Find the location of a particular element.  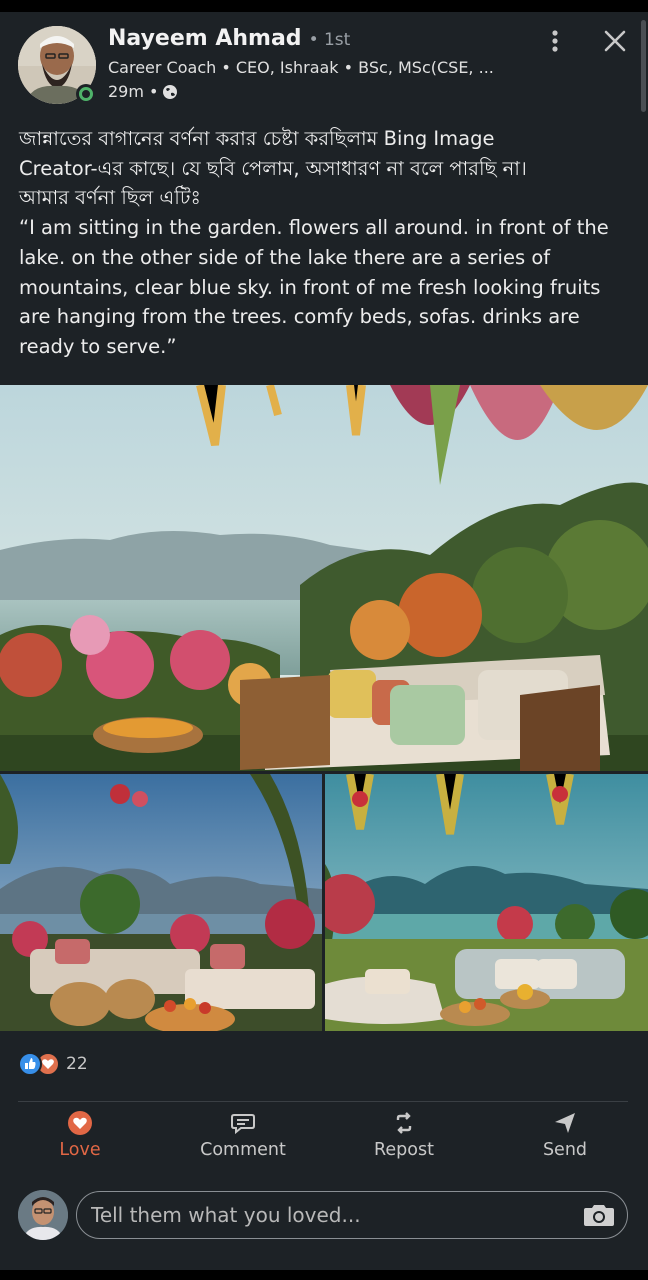

post-text-line: ready to serve.” is located at coordinates (98, 346).